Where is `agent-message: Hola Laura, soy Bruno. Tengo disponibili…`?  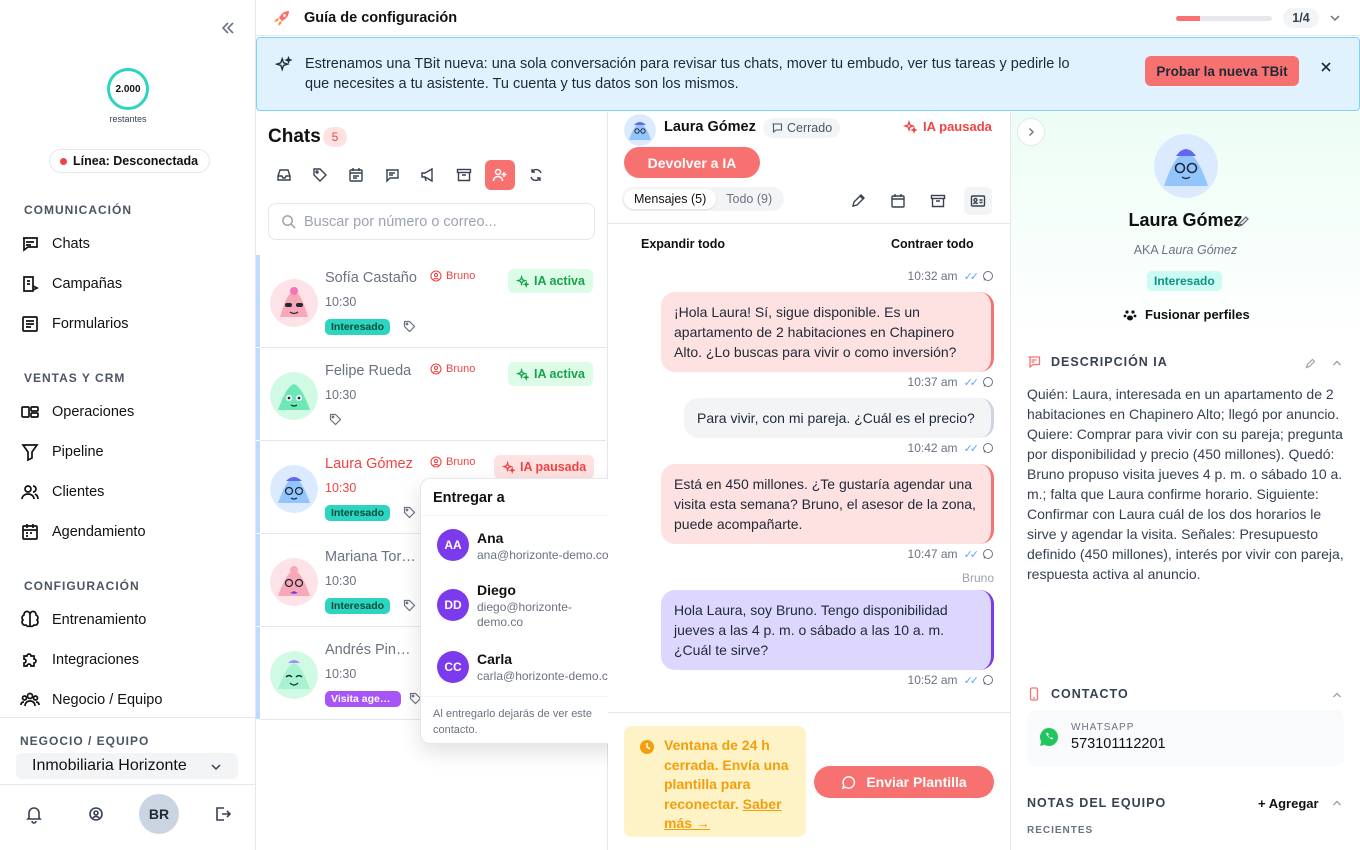
agent-message: Hola Laura, soy Bruno. Tengo disponibili… is located at coordinates (827, 630).